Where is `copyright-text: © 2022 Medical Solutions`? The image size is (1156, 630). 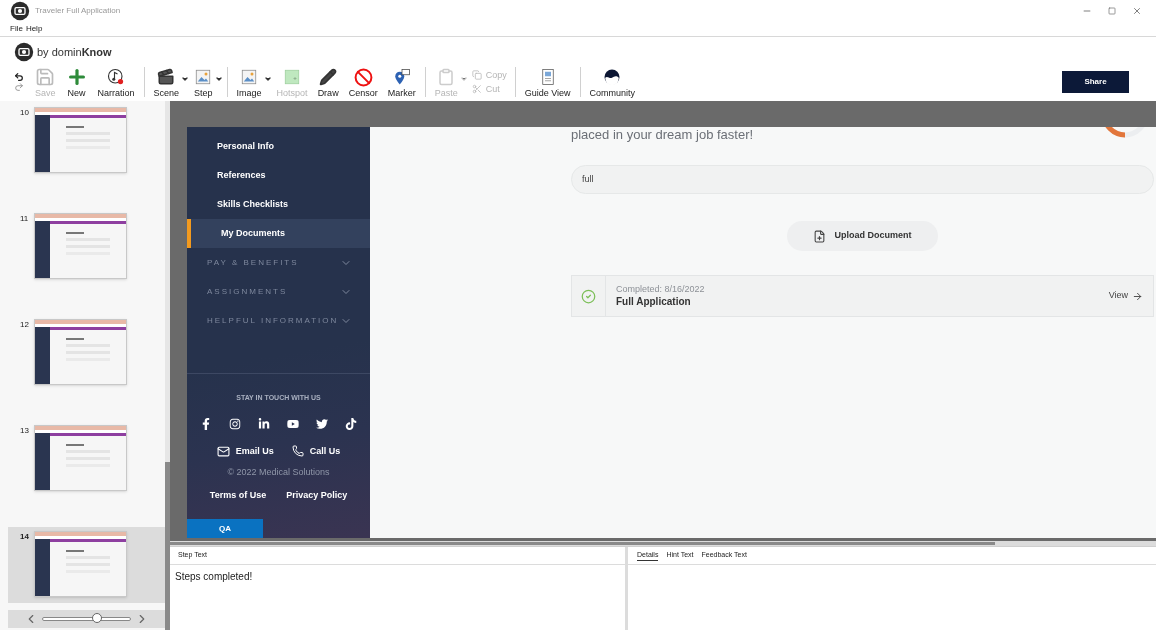 copyright-text: © 2022 Medical Solutions is located at coordinates (278, 472).